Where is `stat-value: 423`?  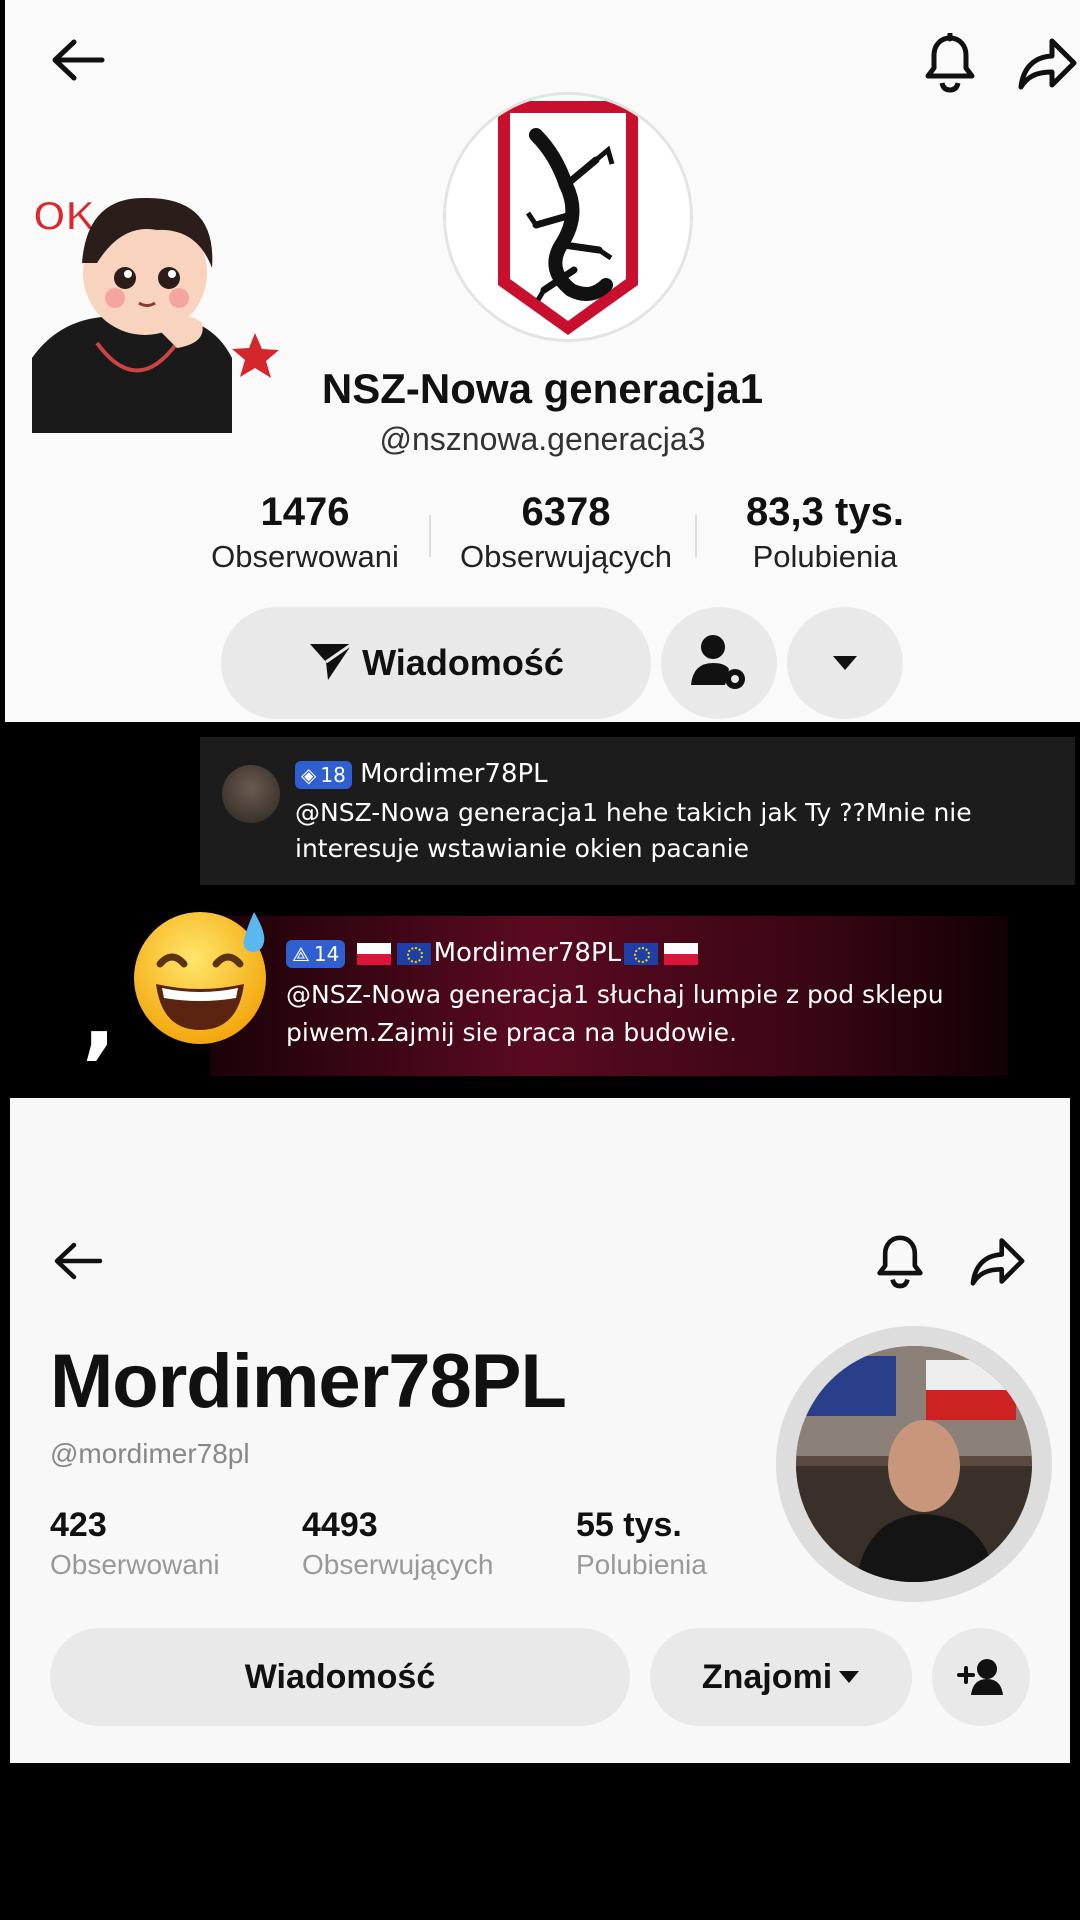 stat-value: 423 is located at coordinates (78, 1525).